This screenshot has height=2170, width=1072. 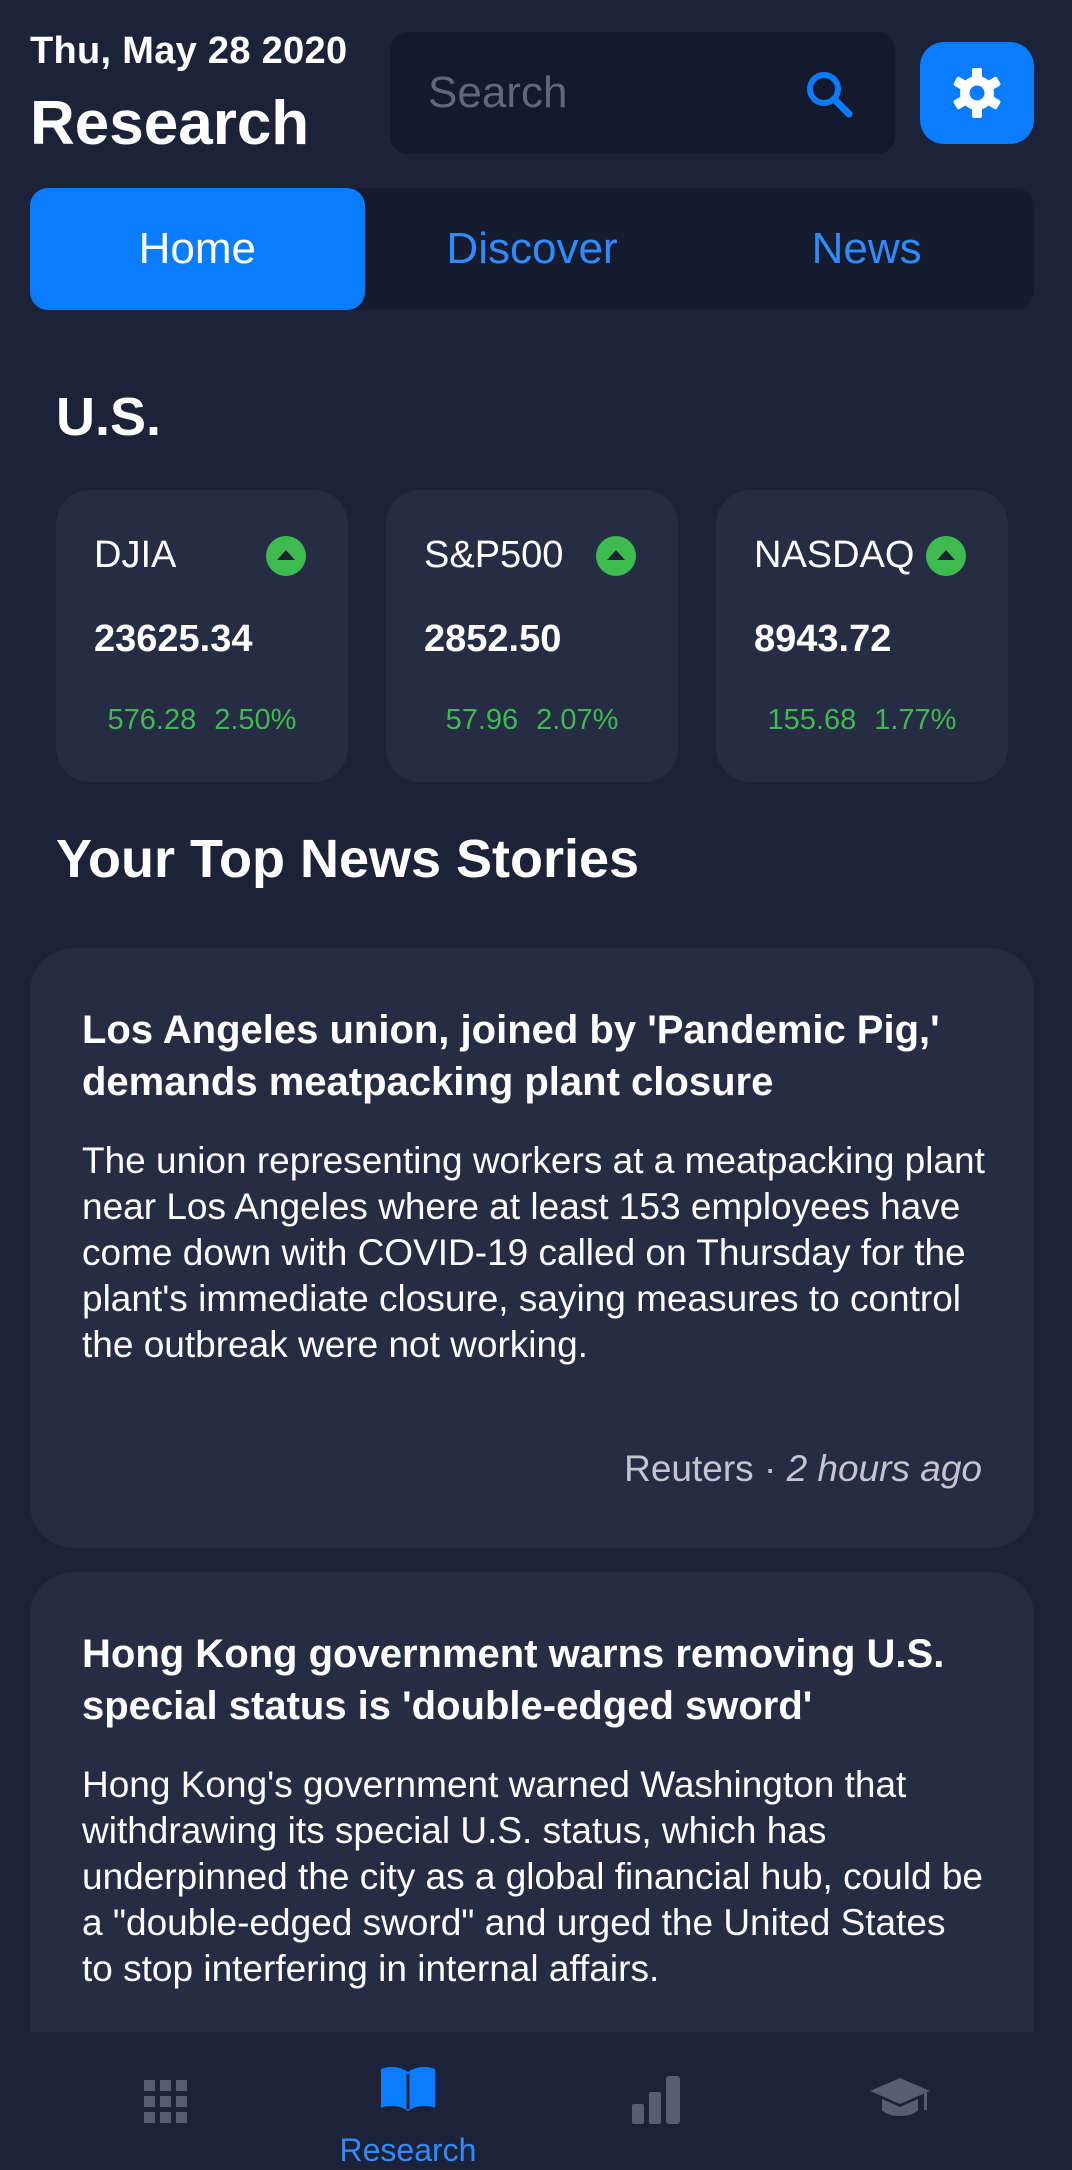 I want to click on tab-discover: Discover, so click(x=532, y=249).